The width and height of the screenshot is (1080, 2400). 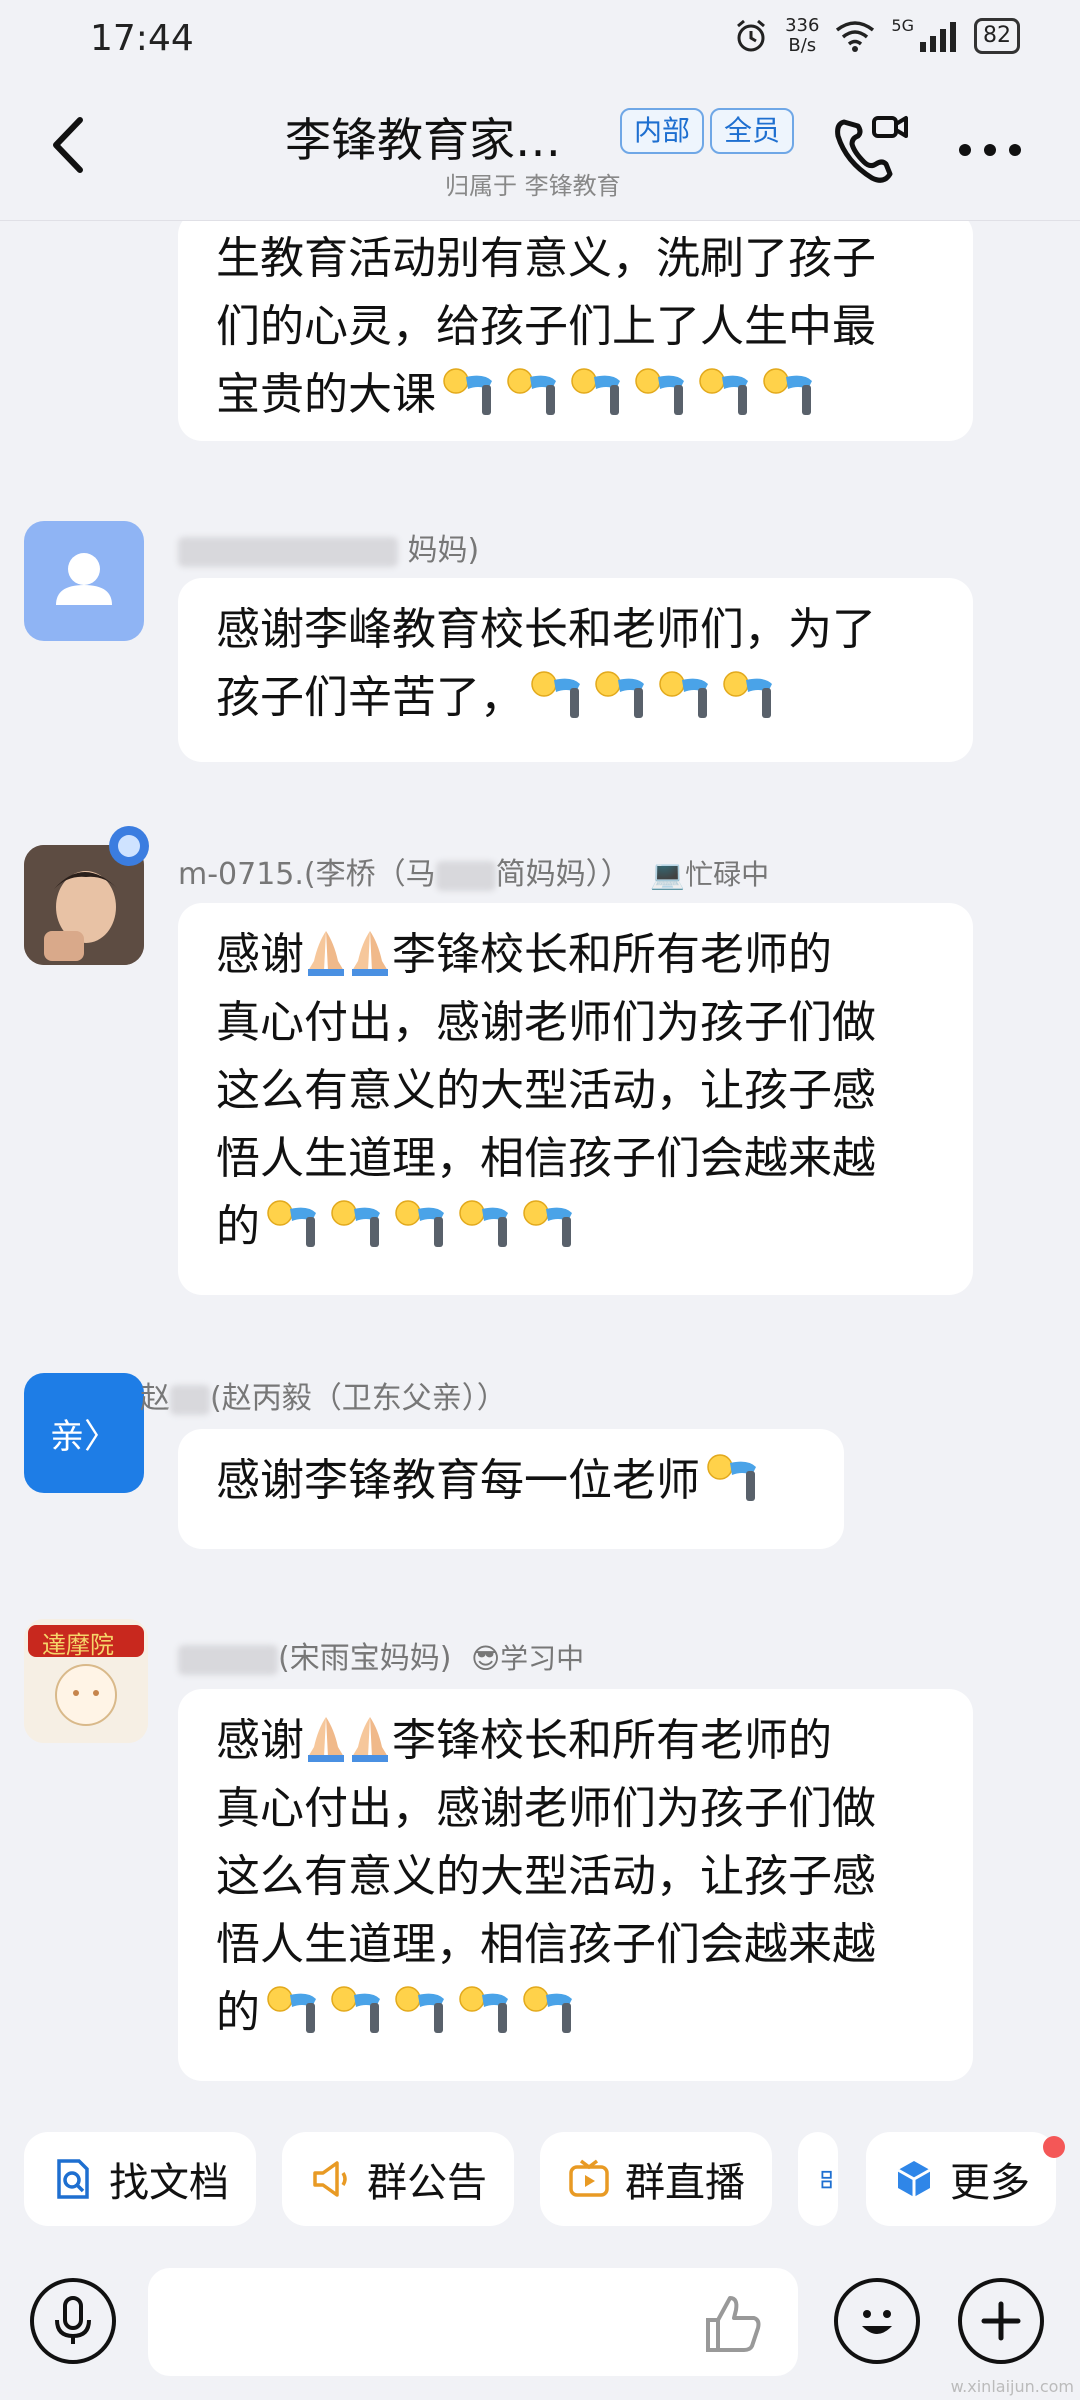 I want to click on wifi-icon, so click(x=855, y=36).